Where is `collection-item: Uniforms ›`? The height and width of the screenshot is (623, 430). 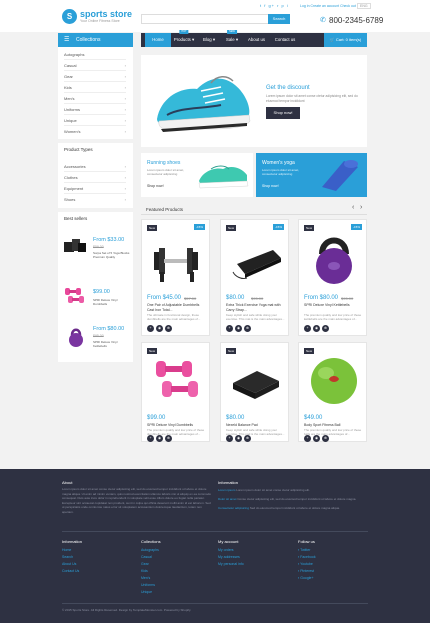 collection-item: Uniforms › is located at coordinates (95, 109).